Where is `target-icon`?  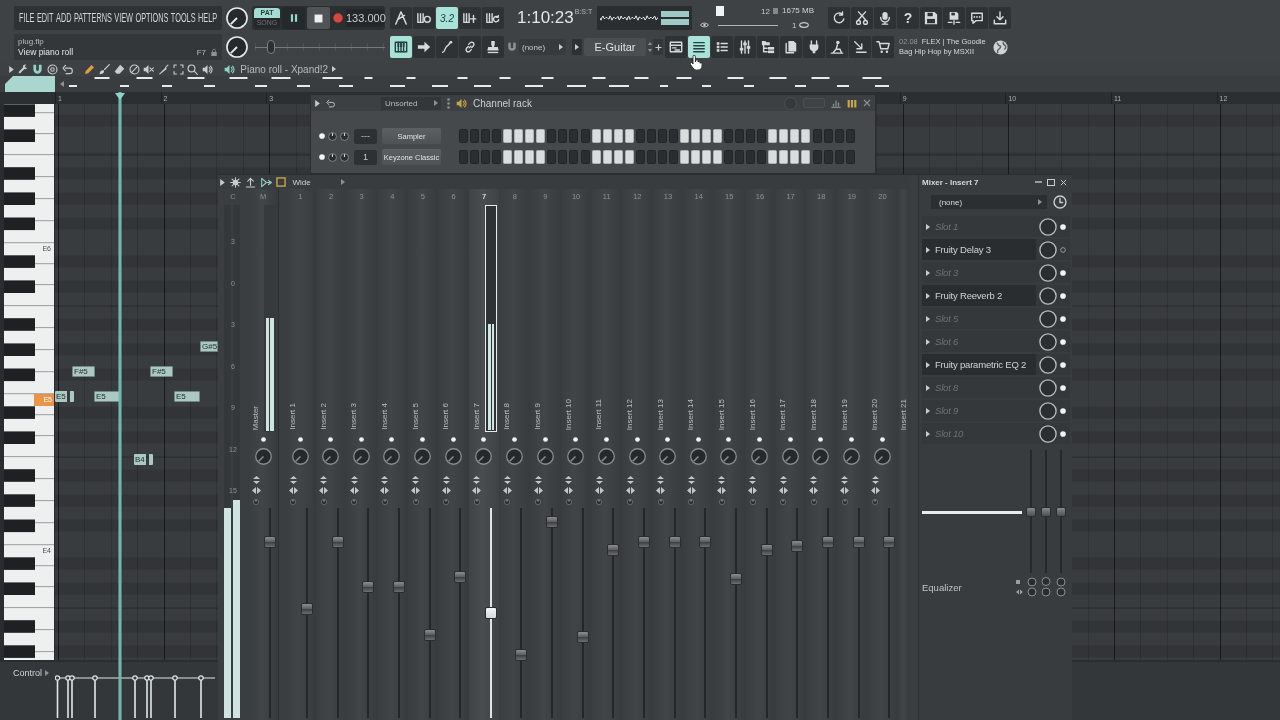 target-icon is located at coordinates (53, 69).